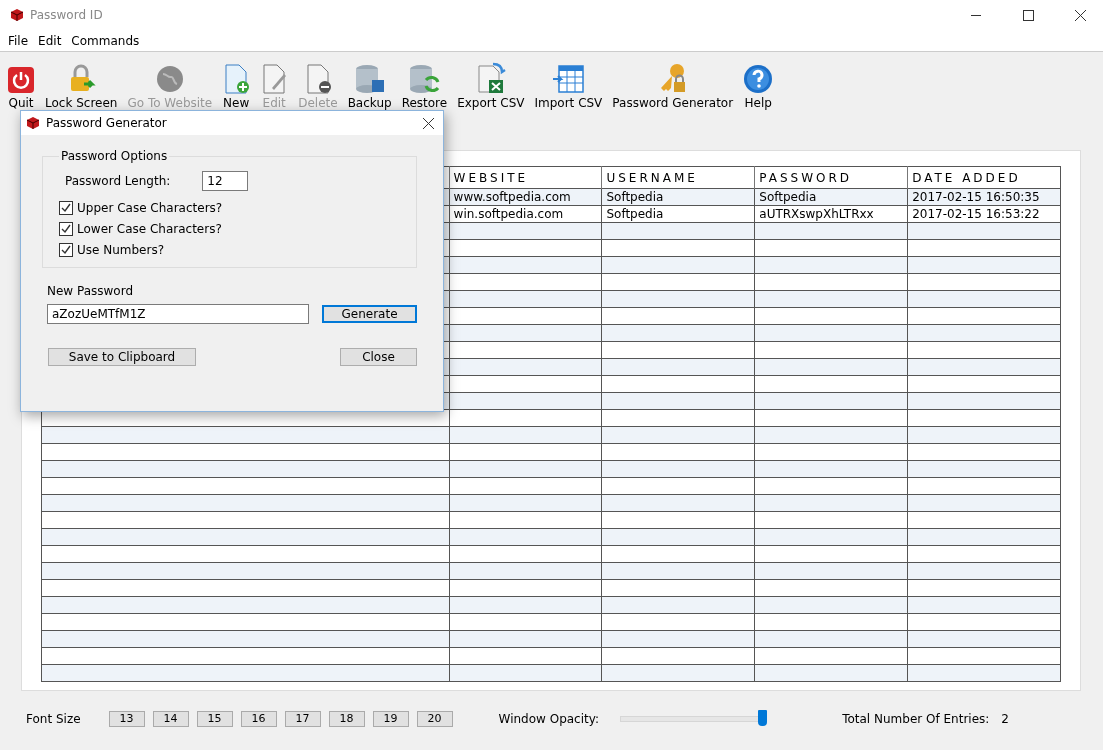 The width and height of the screenshot is (1103, 750). Describe the element at coordinates (118, 181) in the screenshot. I see `length-label: Password Length:` at that location.